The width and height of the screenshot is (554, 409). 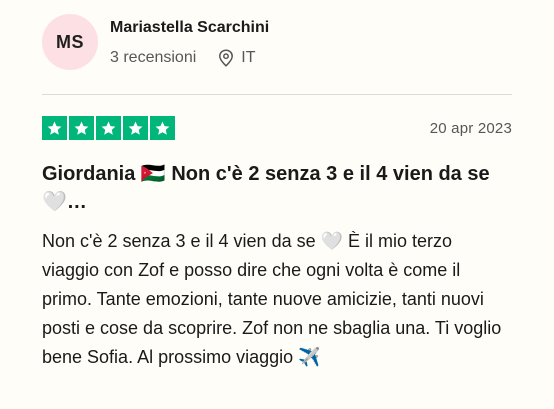 What do you see at coordinates (277, 128) in the screenshot?
I see `rating-row: 20 apr 2023` at bounding box center [277, 128].